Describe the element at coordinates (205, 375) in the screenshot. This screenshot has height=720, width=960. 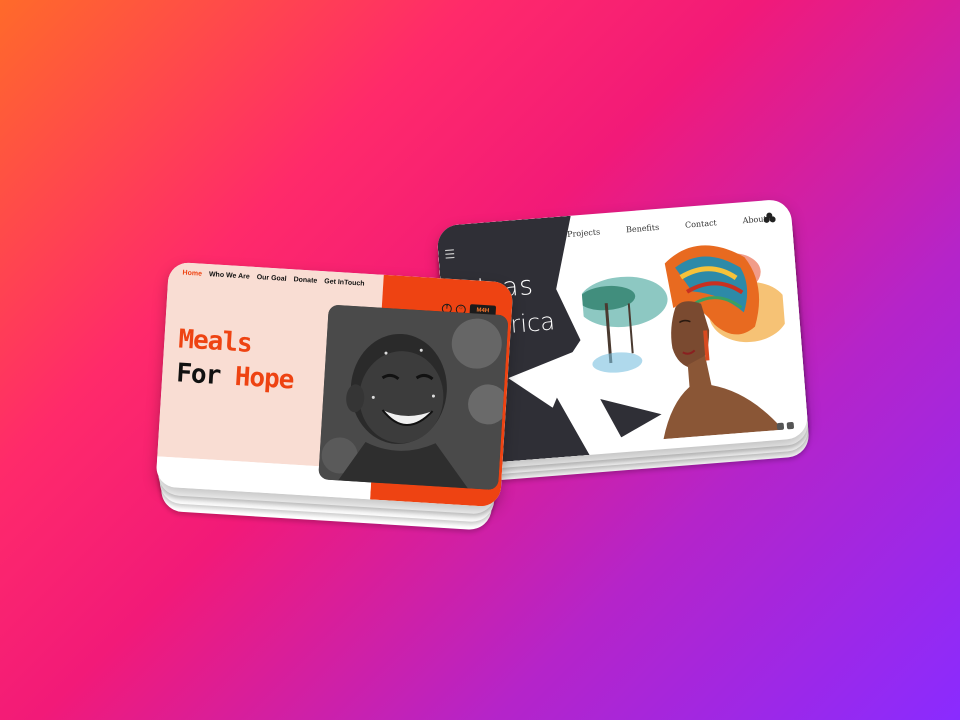
I see `hero-title-prefix: For` at that location.